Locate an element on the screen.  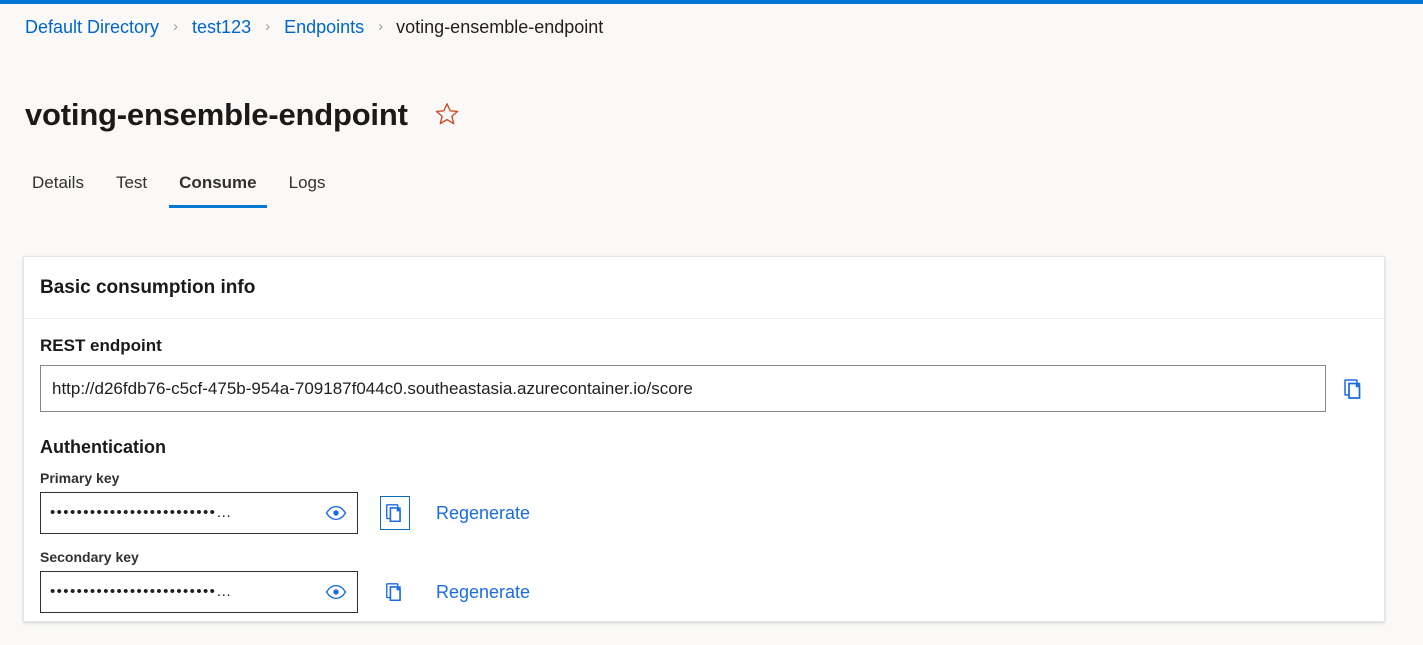
secondary-key-row: •••••••••••••••••••••••••… Regenerate is located at coordinates (704, 592).